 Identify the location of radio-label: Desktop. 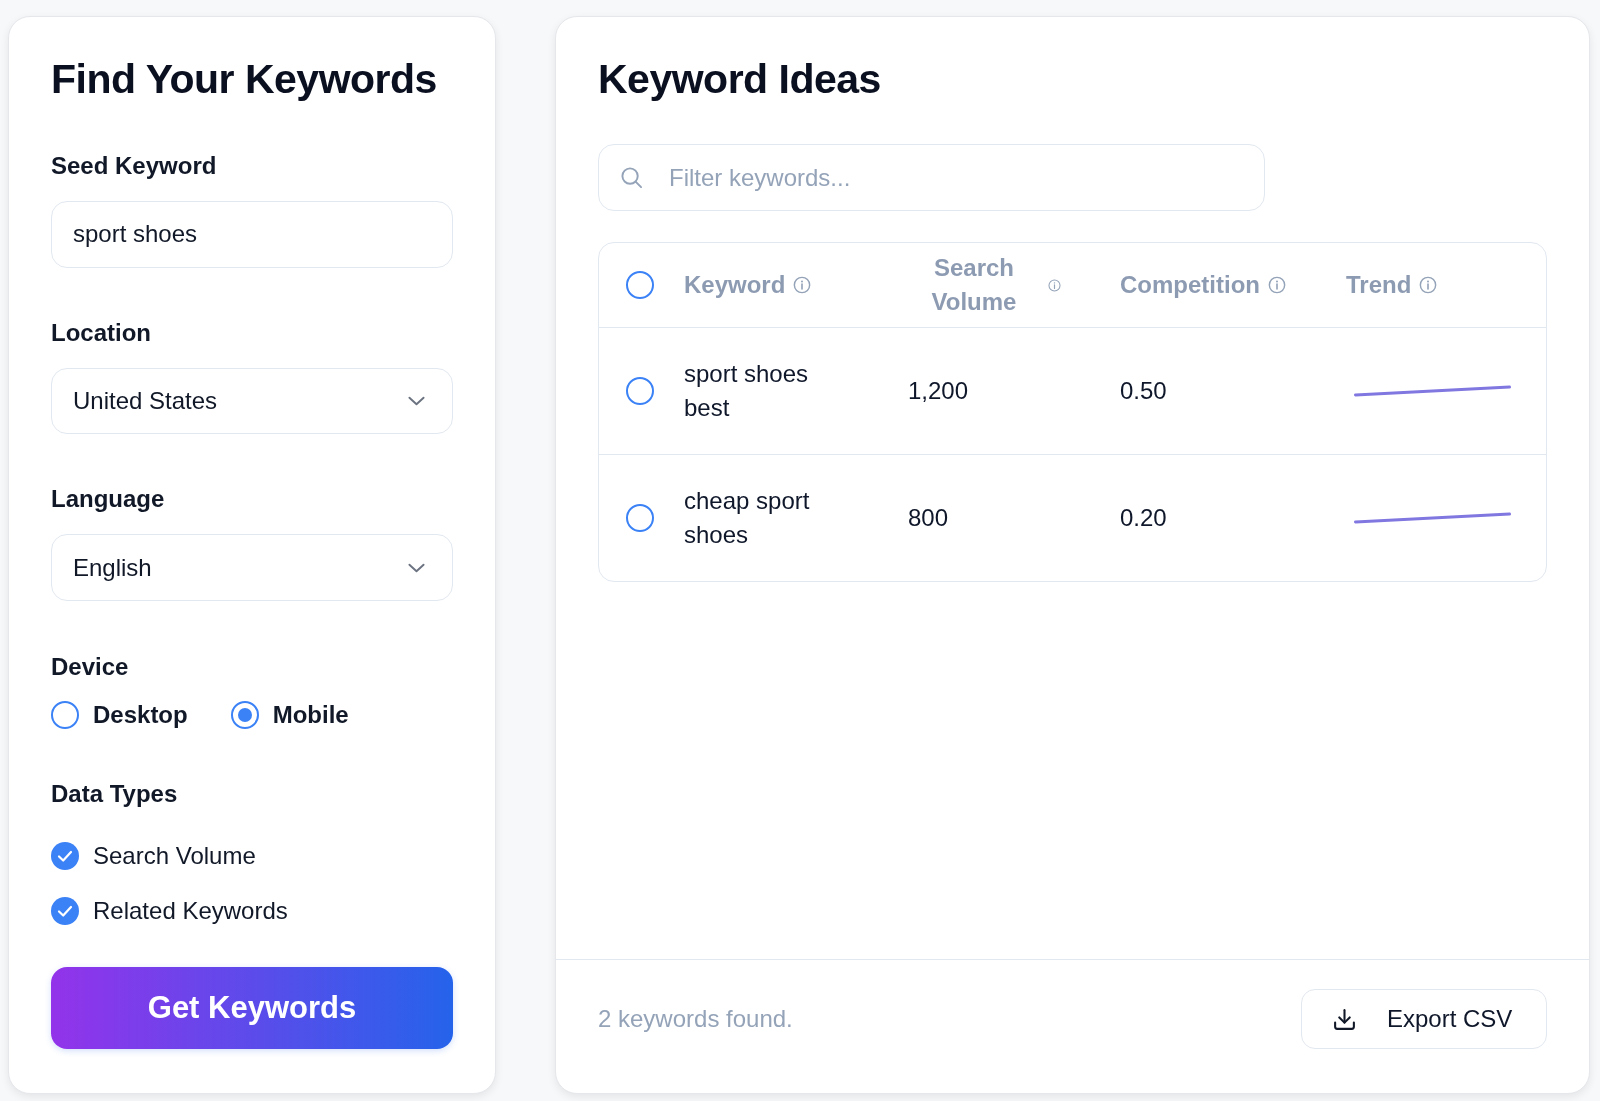
(140, 714).